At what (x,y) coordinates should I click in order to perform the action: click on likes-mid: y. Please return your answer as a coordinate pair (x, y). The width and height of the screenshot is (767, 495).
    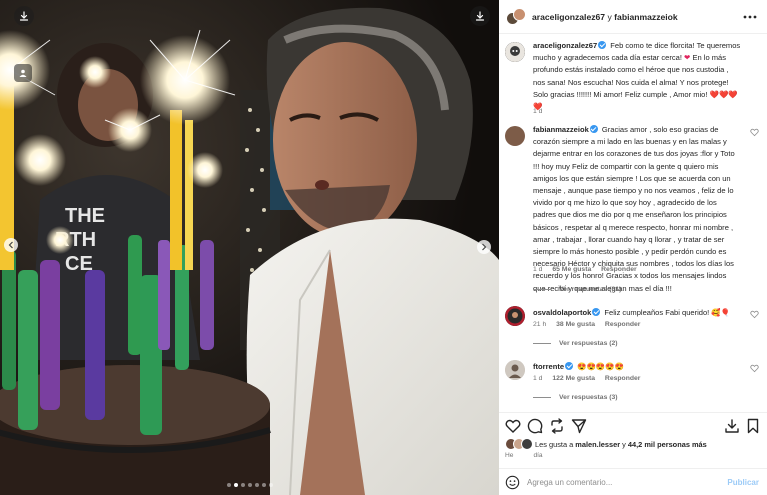
    Looking at the image, I should click on (624, 444).